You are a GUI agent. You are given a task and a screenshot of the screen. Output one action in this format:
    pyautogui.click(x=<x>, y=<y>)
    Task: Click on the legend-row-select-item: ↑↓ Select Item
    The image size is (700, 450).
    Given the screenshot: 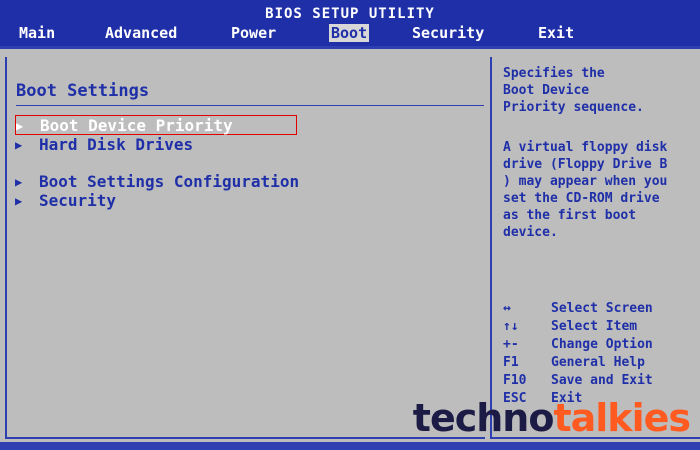 What is the action you would take?
    pyautogui.click(x=578, y=327)
    